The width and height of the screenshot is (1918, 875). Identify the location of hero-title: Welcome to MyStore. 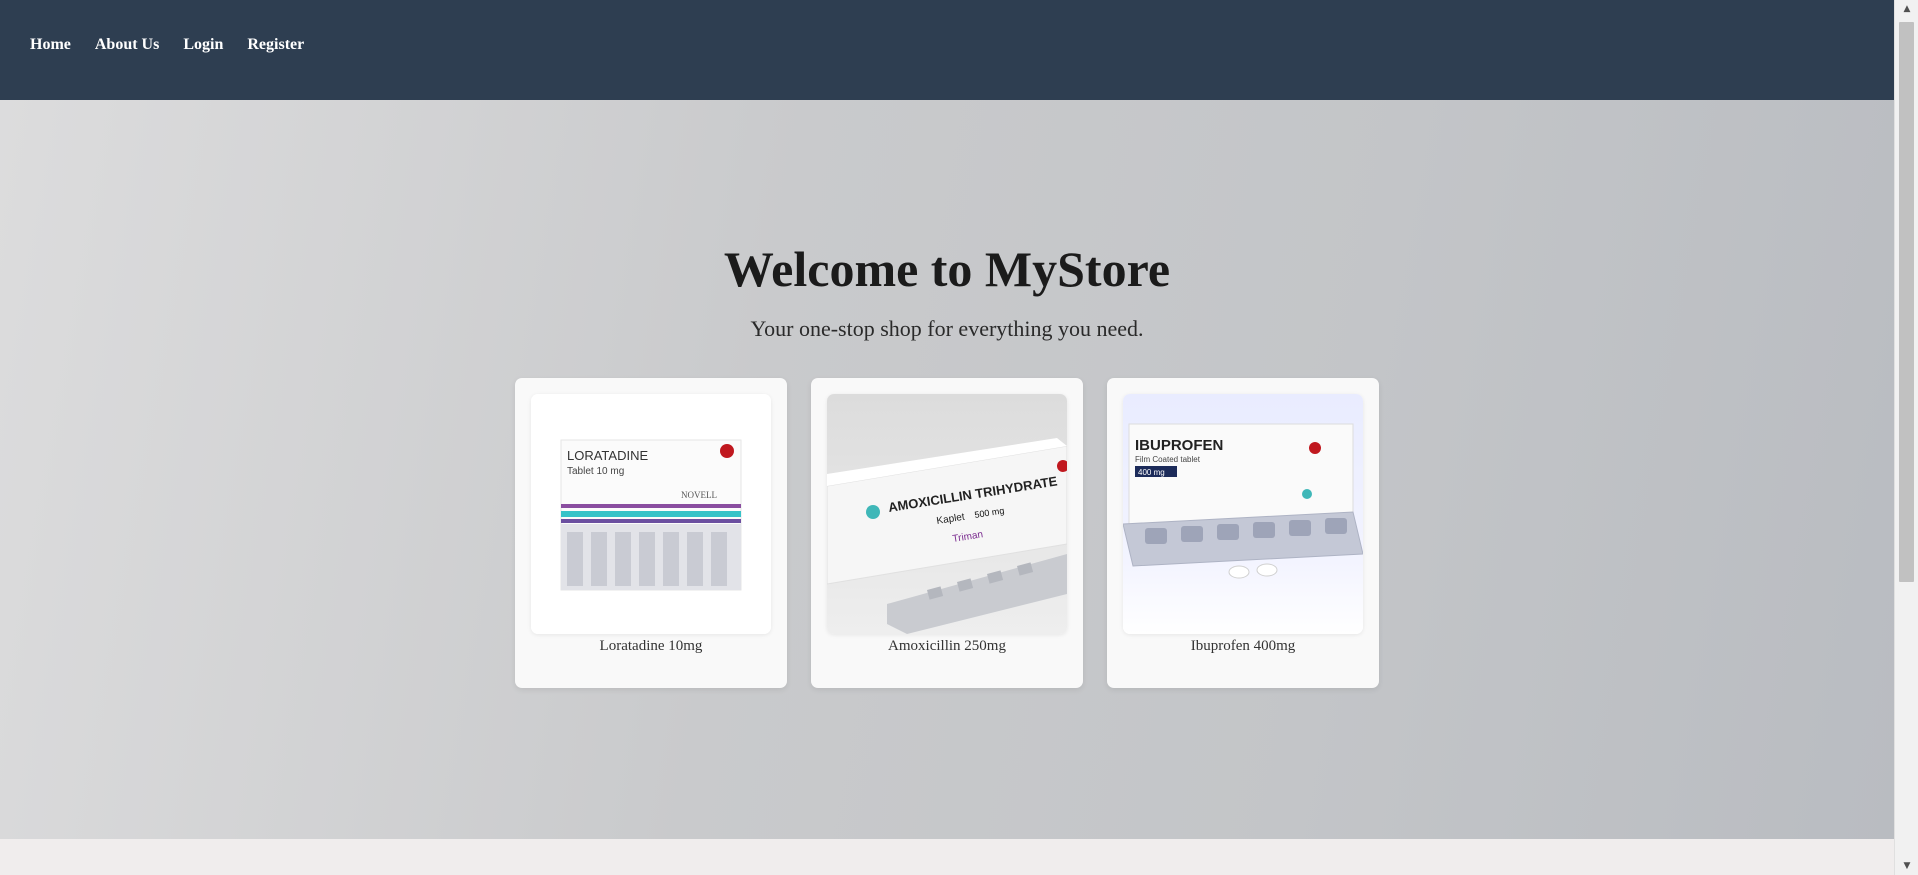
(947, 269).